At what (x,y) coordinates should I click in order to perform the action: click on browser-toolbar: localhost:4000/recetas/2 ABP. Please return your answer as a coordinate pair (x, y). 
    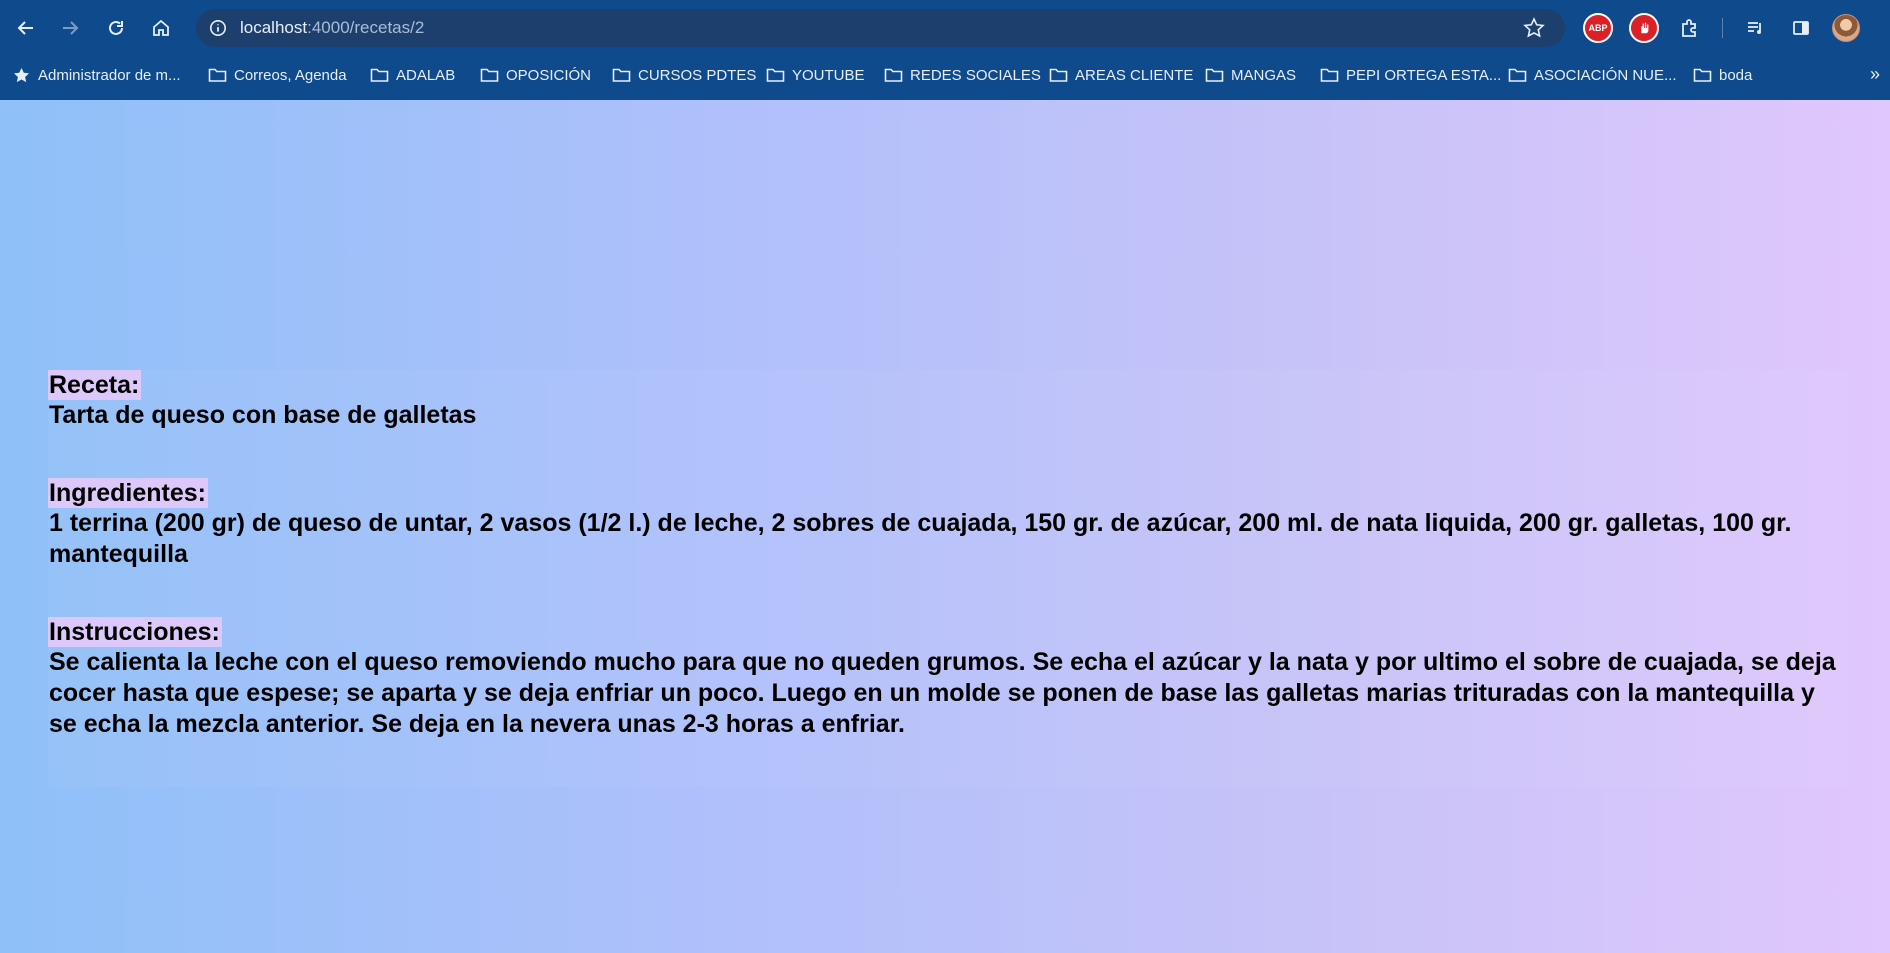
    Looking at the image, I should click on (945, 28).